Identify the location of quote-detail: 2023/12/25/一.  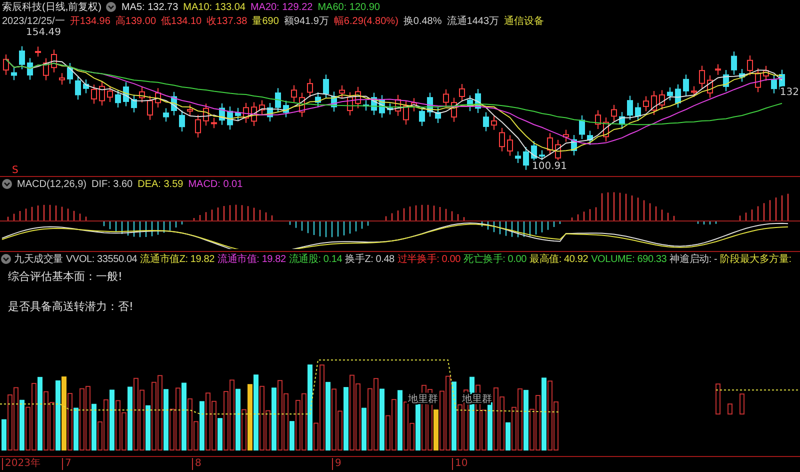
(33, 21).